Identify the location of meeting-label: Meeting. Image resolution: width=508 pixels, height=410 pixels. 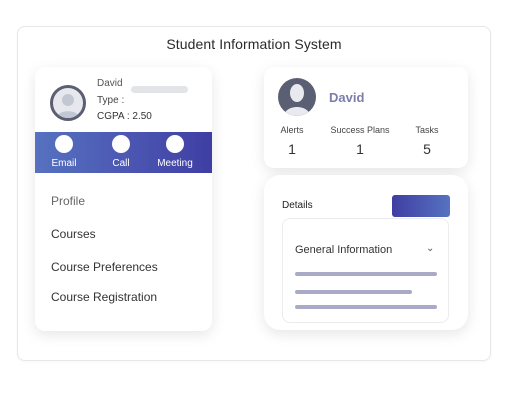
(175, 163).